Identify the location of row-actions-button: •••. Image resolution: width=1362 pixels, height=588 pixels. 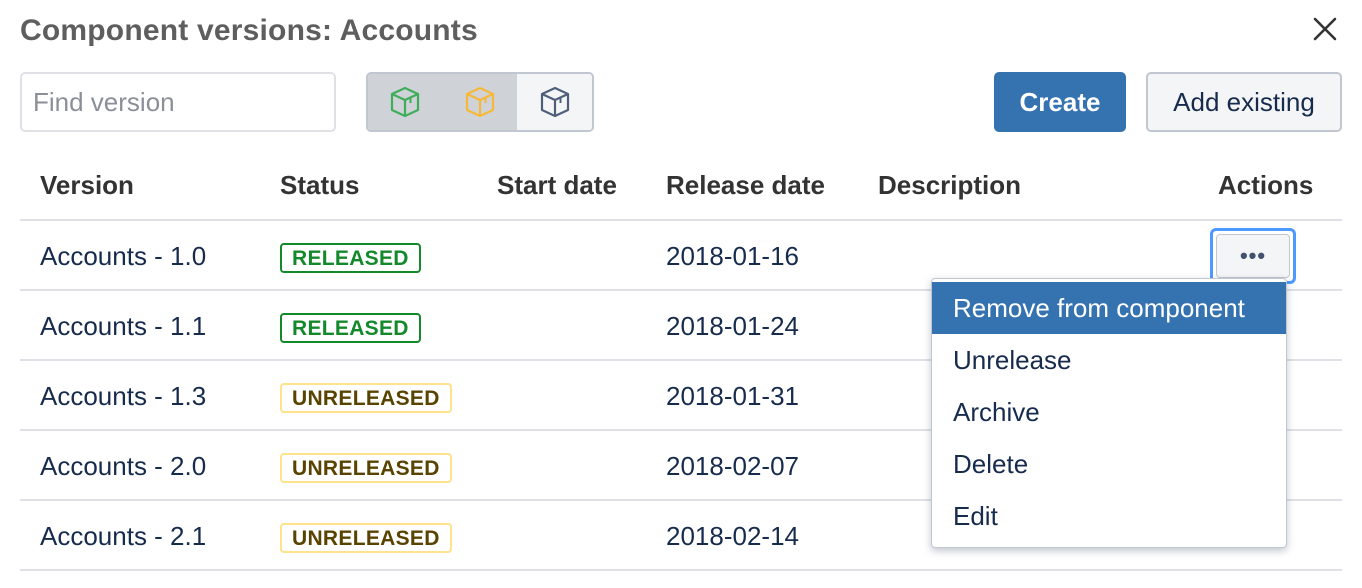
(1253, 256).